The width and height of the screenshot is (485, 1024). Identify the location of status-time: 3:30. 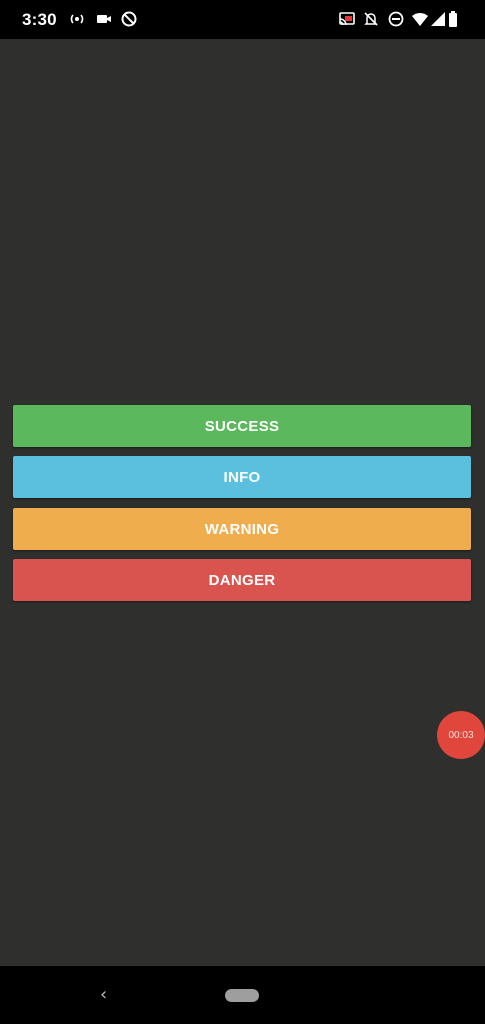
(39, 19).